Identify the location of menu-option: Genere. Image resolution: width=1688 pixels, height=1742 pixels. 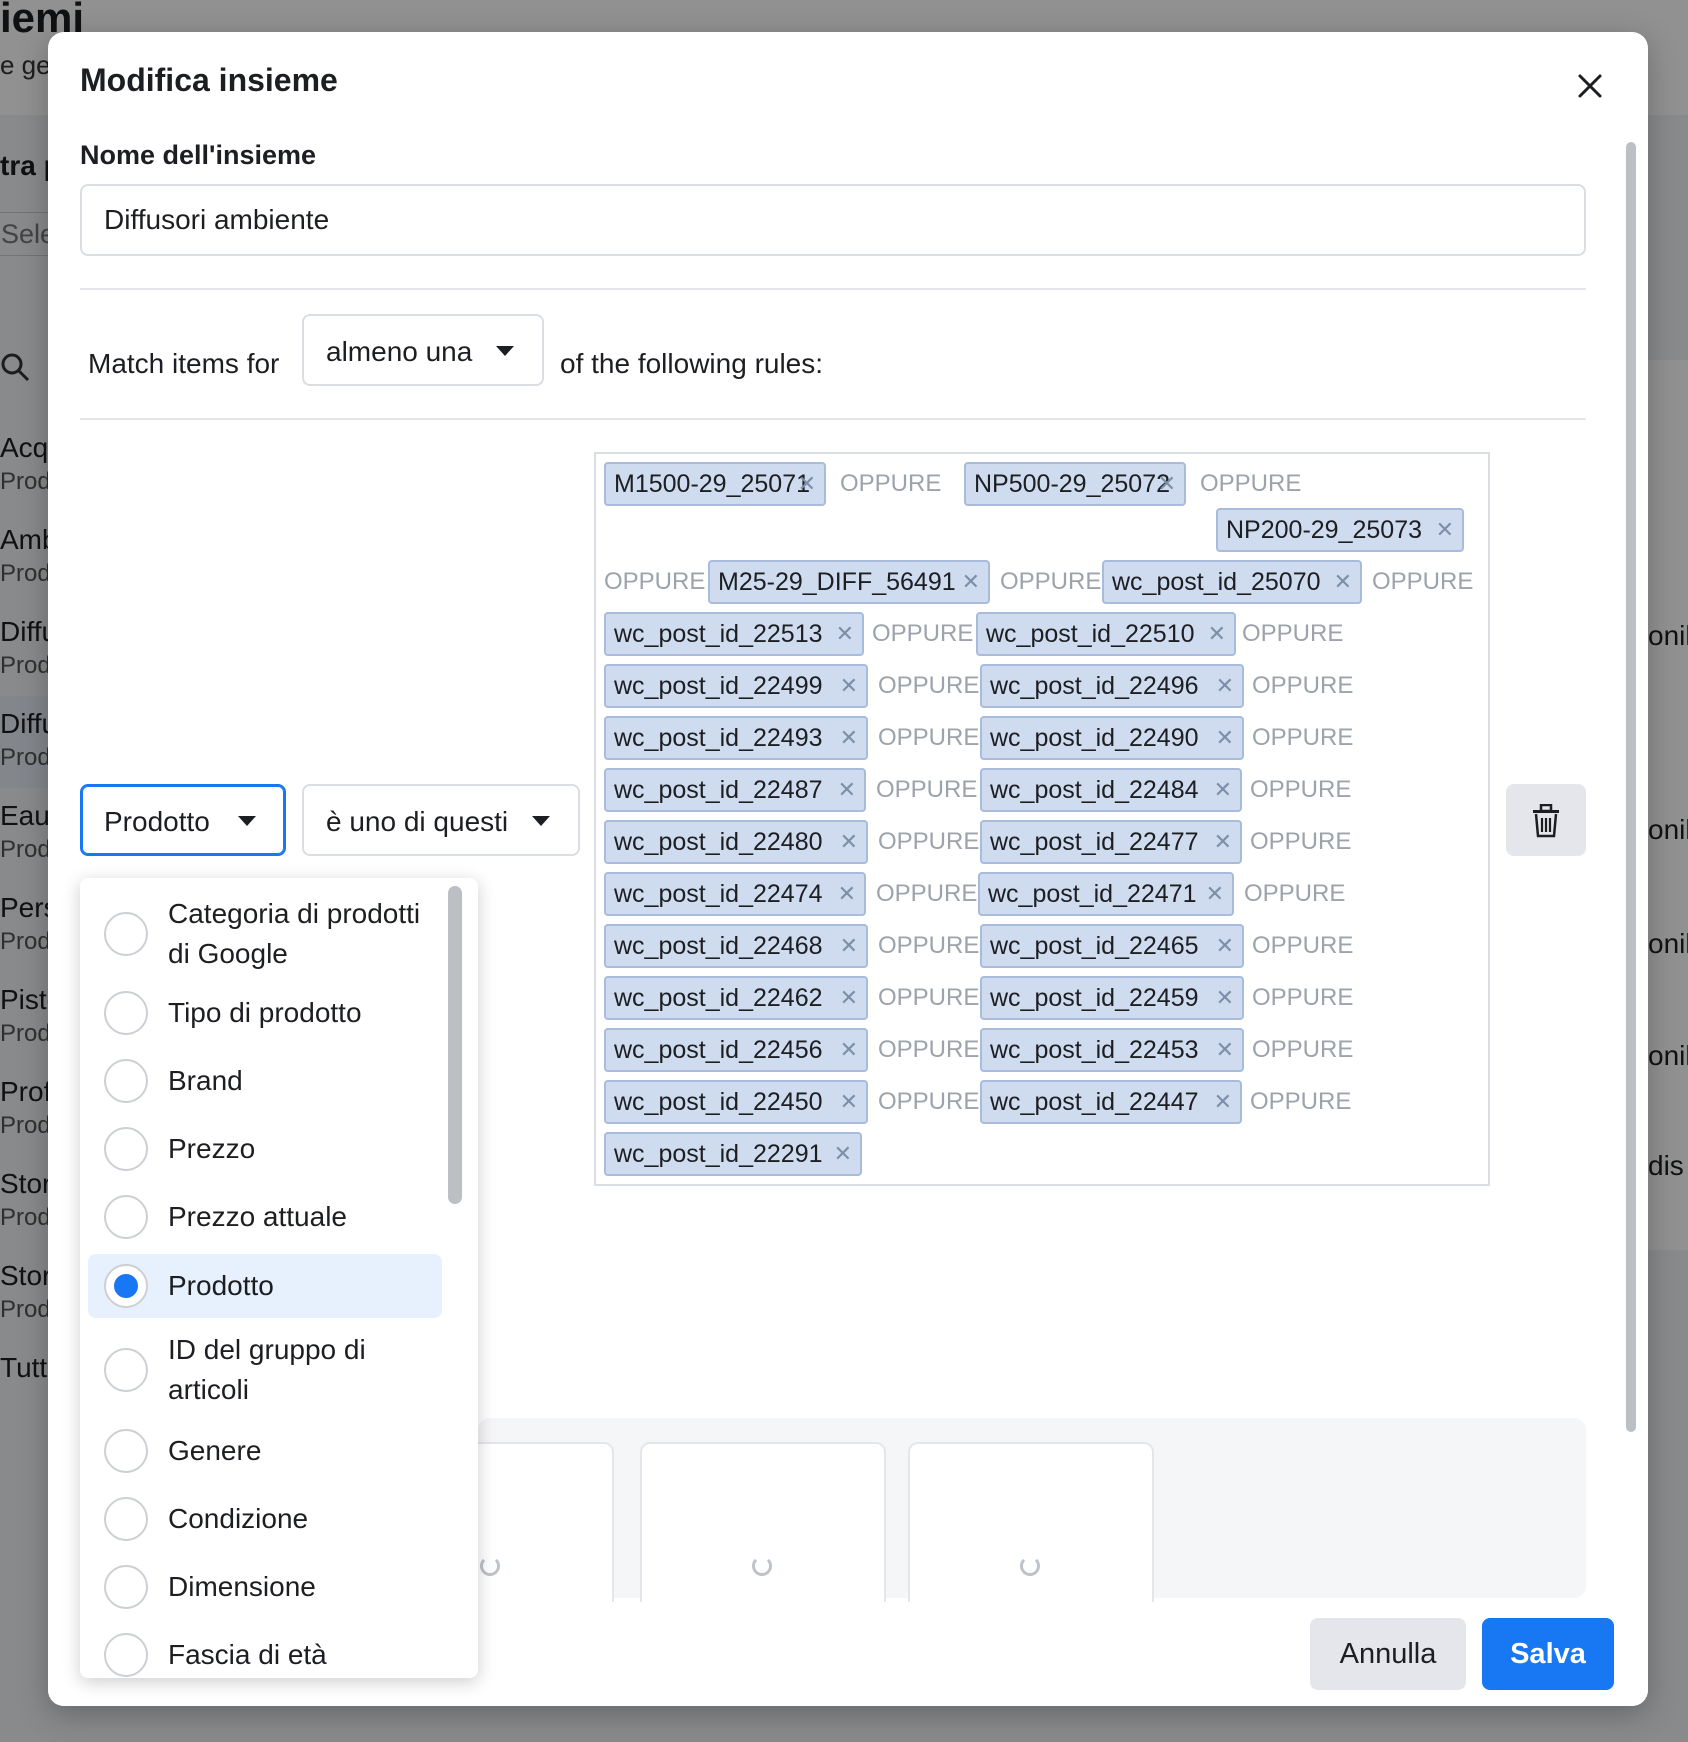
(265, 1451).